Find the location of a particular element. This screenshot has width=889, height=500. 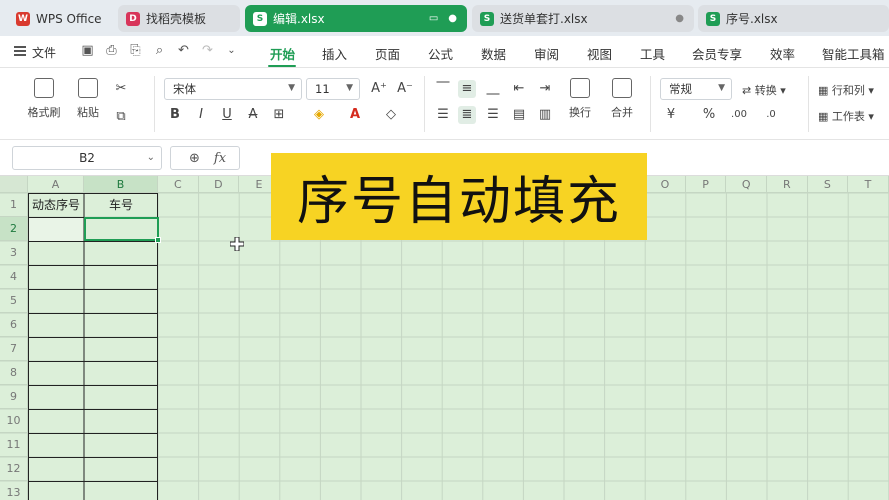

column-header-b: B is located at coordinates (121, 184).